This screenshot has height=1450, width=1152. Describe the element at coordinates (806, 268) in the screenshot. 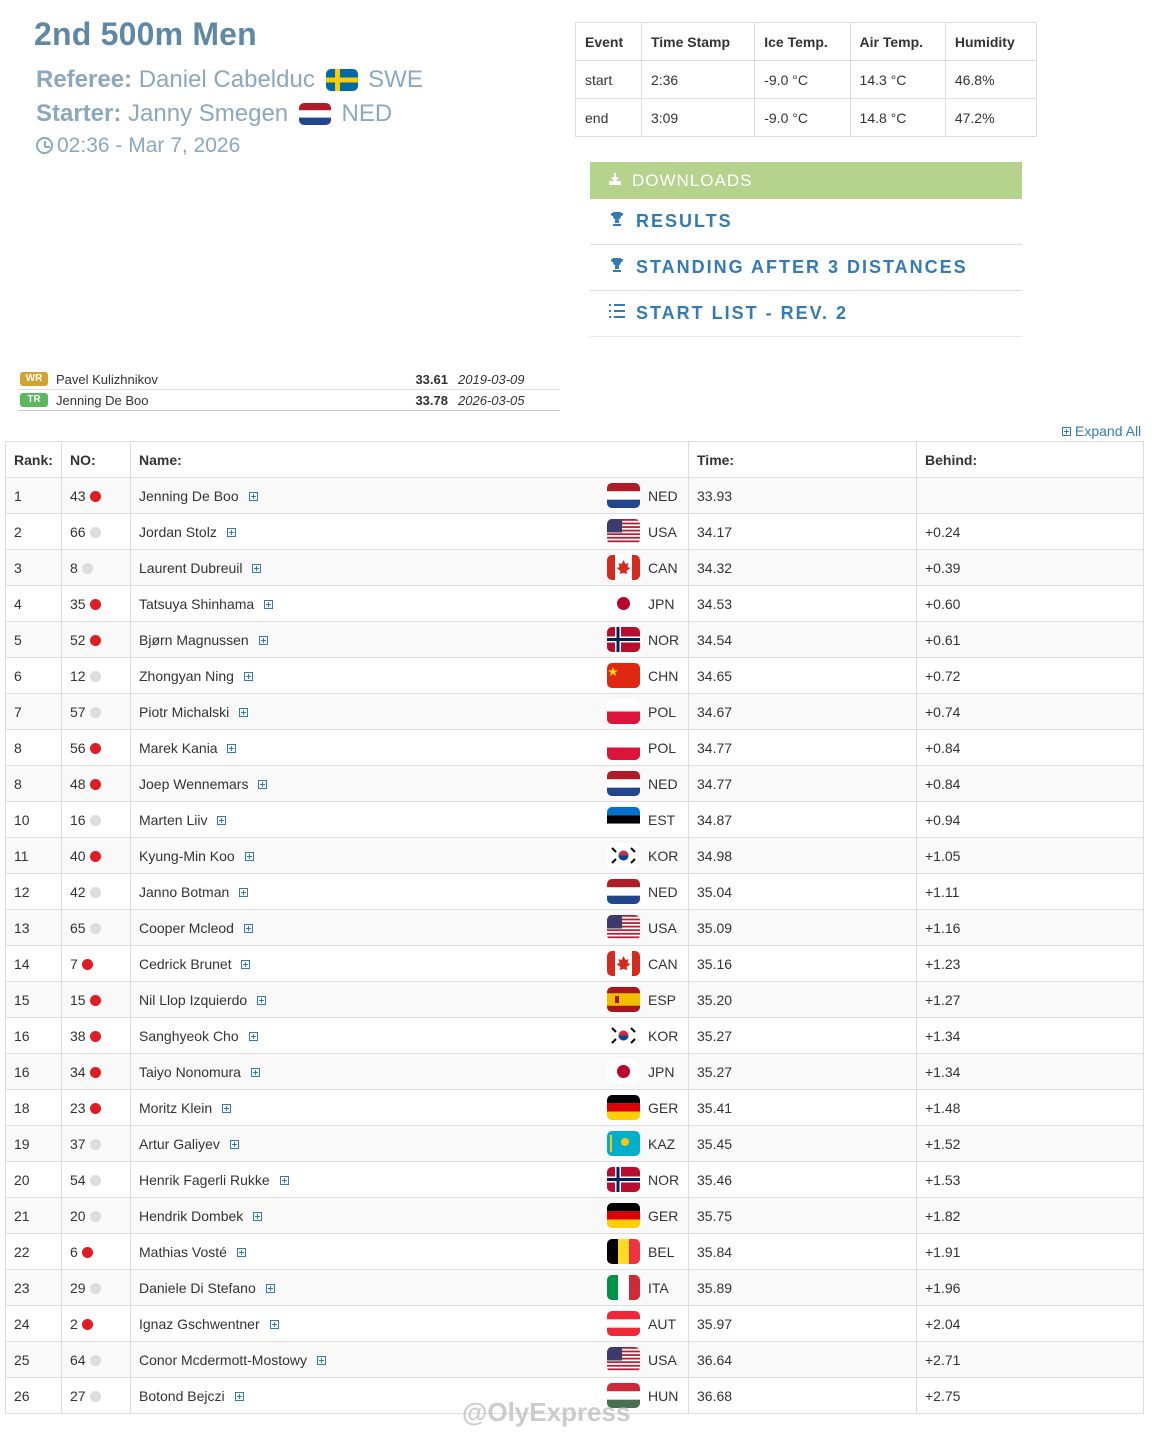

I see `standing-link: STANDING AFTER 3 DISTANCES` at that location.